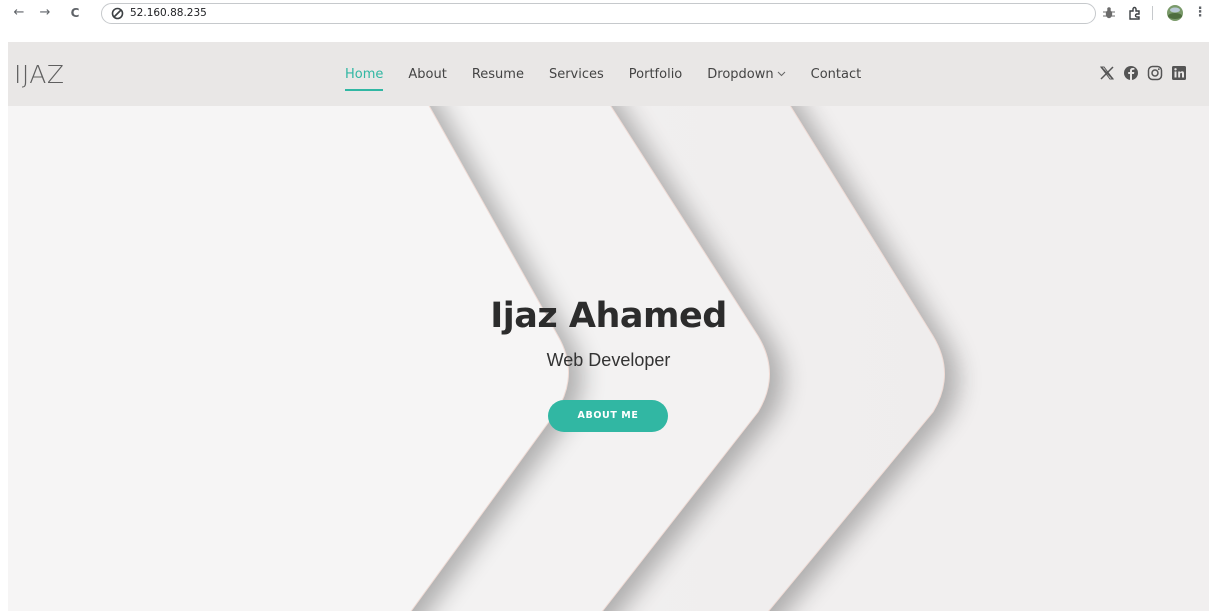 The height and width of the screenshot is (611, 1209). Describe the element at coordinates (1152, 13) in the screenshot. I see `toolbar-divider` at that location.